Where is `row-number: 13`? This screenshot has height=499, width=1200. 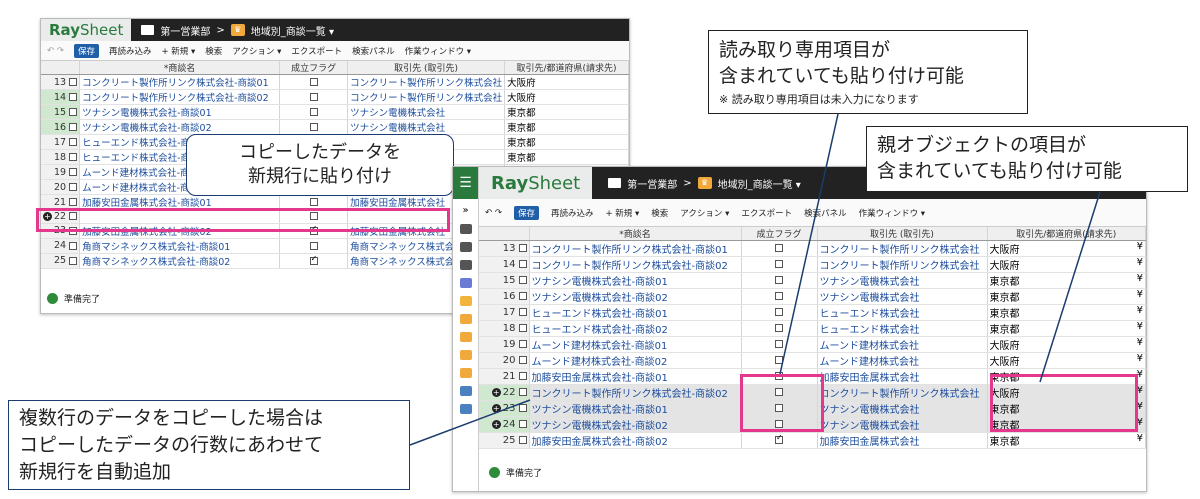 row-number: 13 is located at coordinates (504, 249).